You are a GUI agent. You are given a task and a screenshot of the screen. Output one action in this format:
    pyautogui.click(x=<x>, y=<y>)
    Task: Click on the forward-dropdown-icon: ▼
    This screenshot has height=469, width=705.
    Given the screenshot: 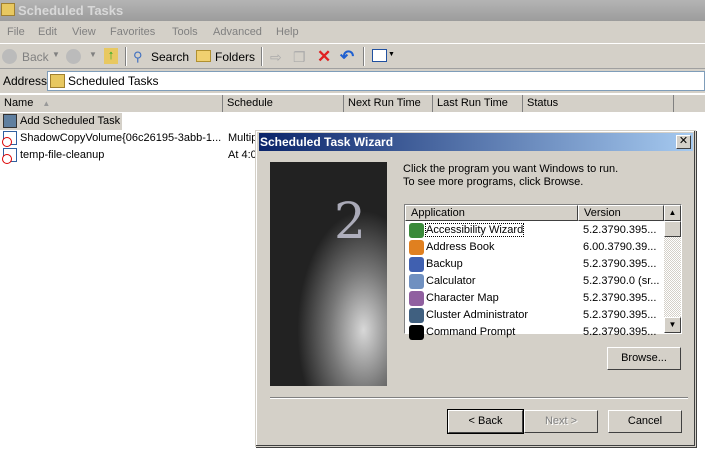 What is the action you would take?
    pyautogui.click(x=93, y=54)
    